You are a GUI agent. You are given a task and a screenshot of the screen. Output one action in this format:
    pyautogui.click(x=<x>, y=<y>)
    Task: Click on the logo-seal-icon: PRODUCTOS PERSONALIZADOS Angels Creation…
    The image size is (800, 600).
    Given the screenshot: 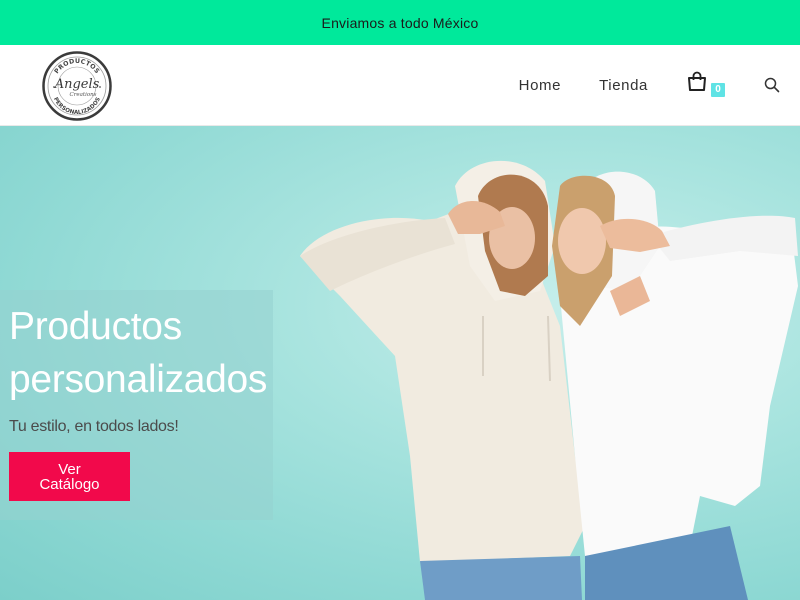 What is the action you would take?
    pyautogui.click(x=77, y=86)
    